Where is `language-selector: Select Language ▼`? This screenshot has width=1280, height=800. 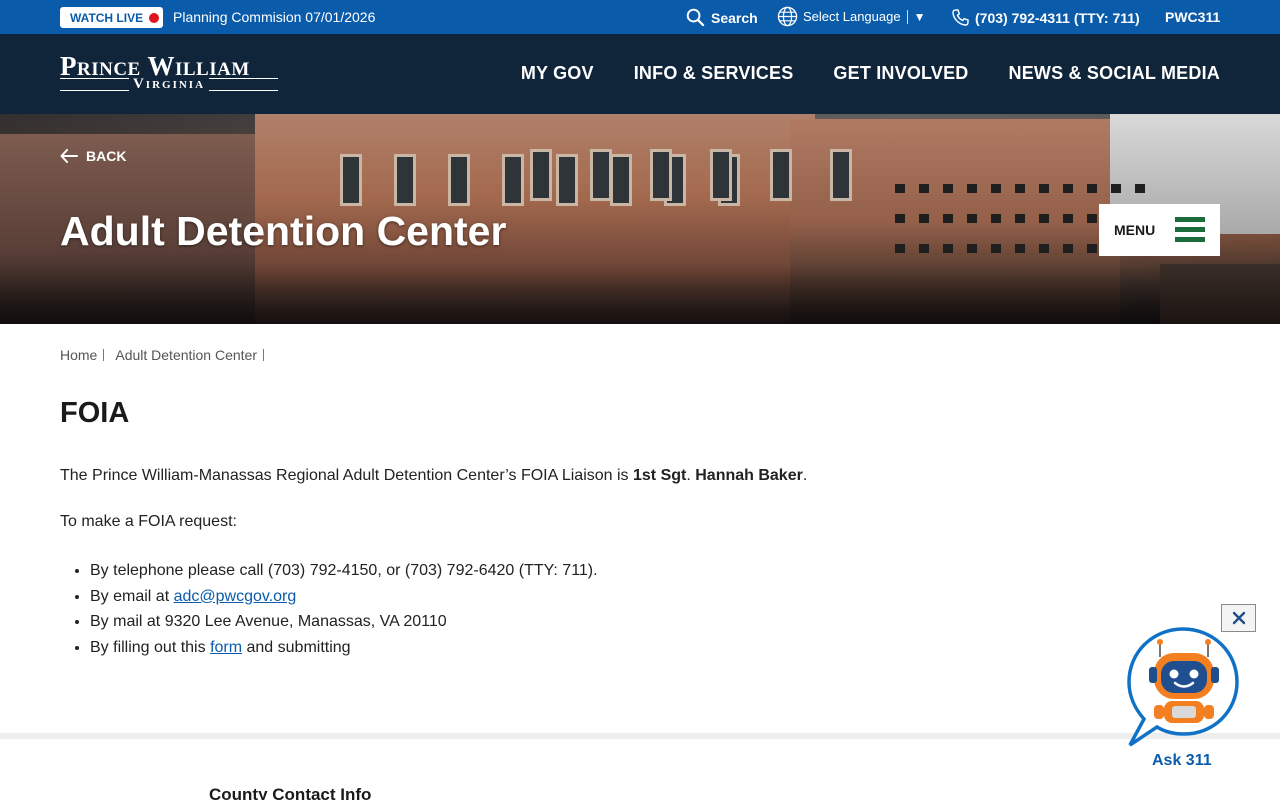 language-selector: Select Language ▼ is located at coordinates (851, 16).